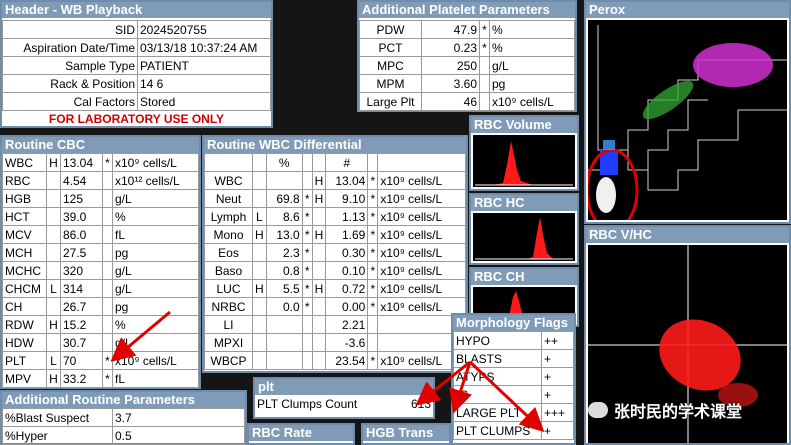  What do you see at coordinates (204, 83) in the screenshot?
I see `header-value: 14 6` at bounding box center [204, 83].